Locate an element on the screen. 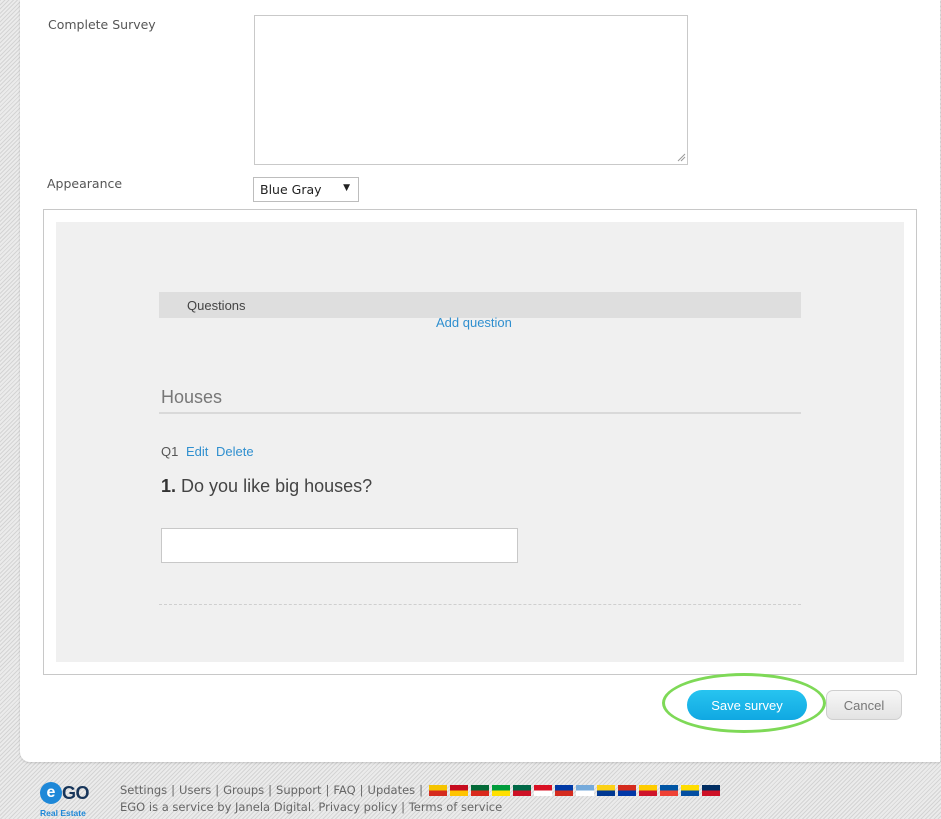 This screenshot has height=819, width=941. flag-brazil-icon is located at coordinates (501, 790).